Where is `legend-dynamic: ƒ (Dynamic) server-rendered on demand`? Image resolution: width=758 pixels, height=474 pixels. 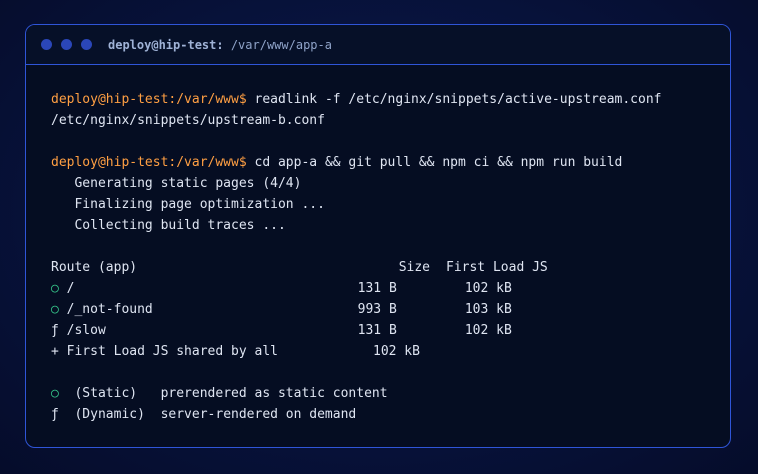
legend-dynamic: ƒ (Dynamic) server-rendered on demand is located at coordinates (385, 414).